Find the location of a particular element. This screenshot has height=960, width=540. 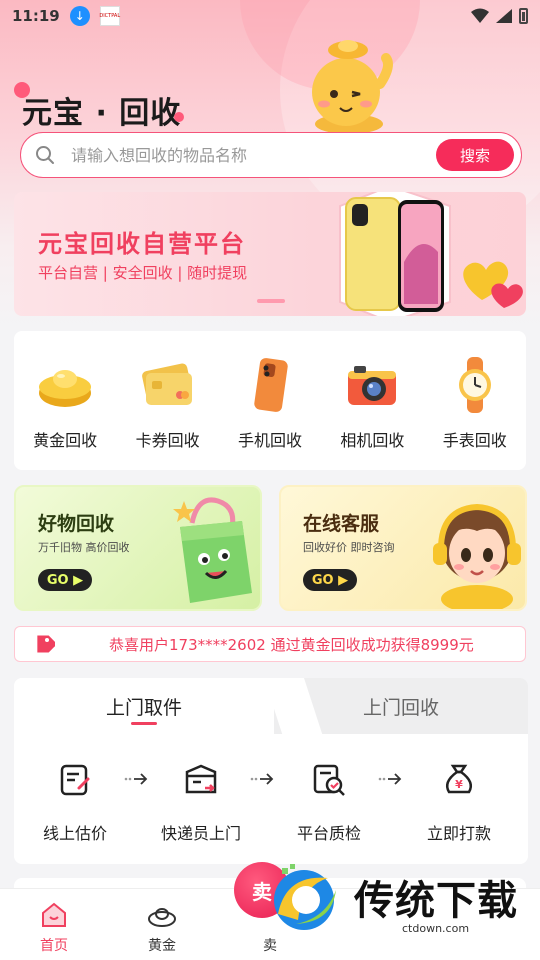

app-notification-icon: DICTPAL is located at coordinates (109, 16).